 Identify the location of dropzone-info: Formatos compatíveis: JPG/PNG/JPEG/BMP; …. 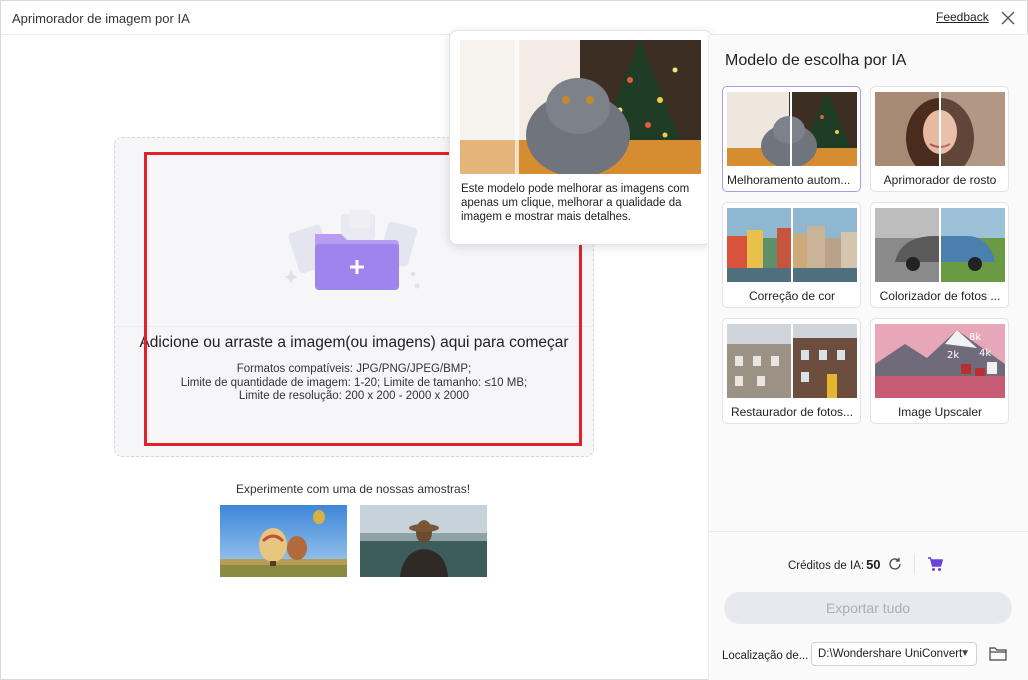
(354, 383).